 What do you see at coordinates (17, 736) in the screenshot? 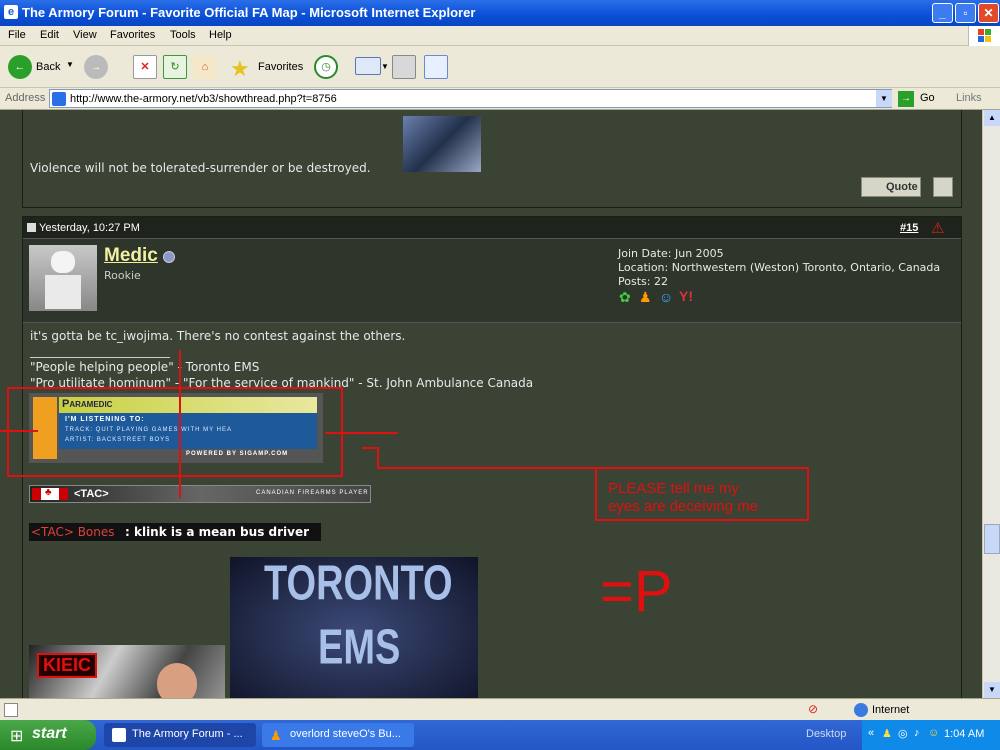
I see `windows-flag-icon: ⊞` at bounding box center [17, 736].